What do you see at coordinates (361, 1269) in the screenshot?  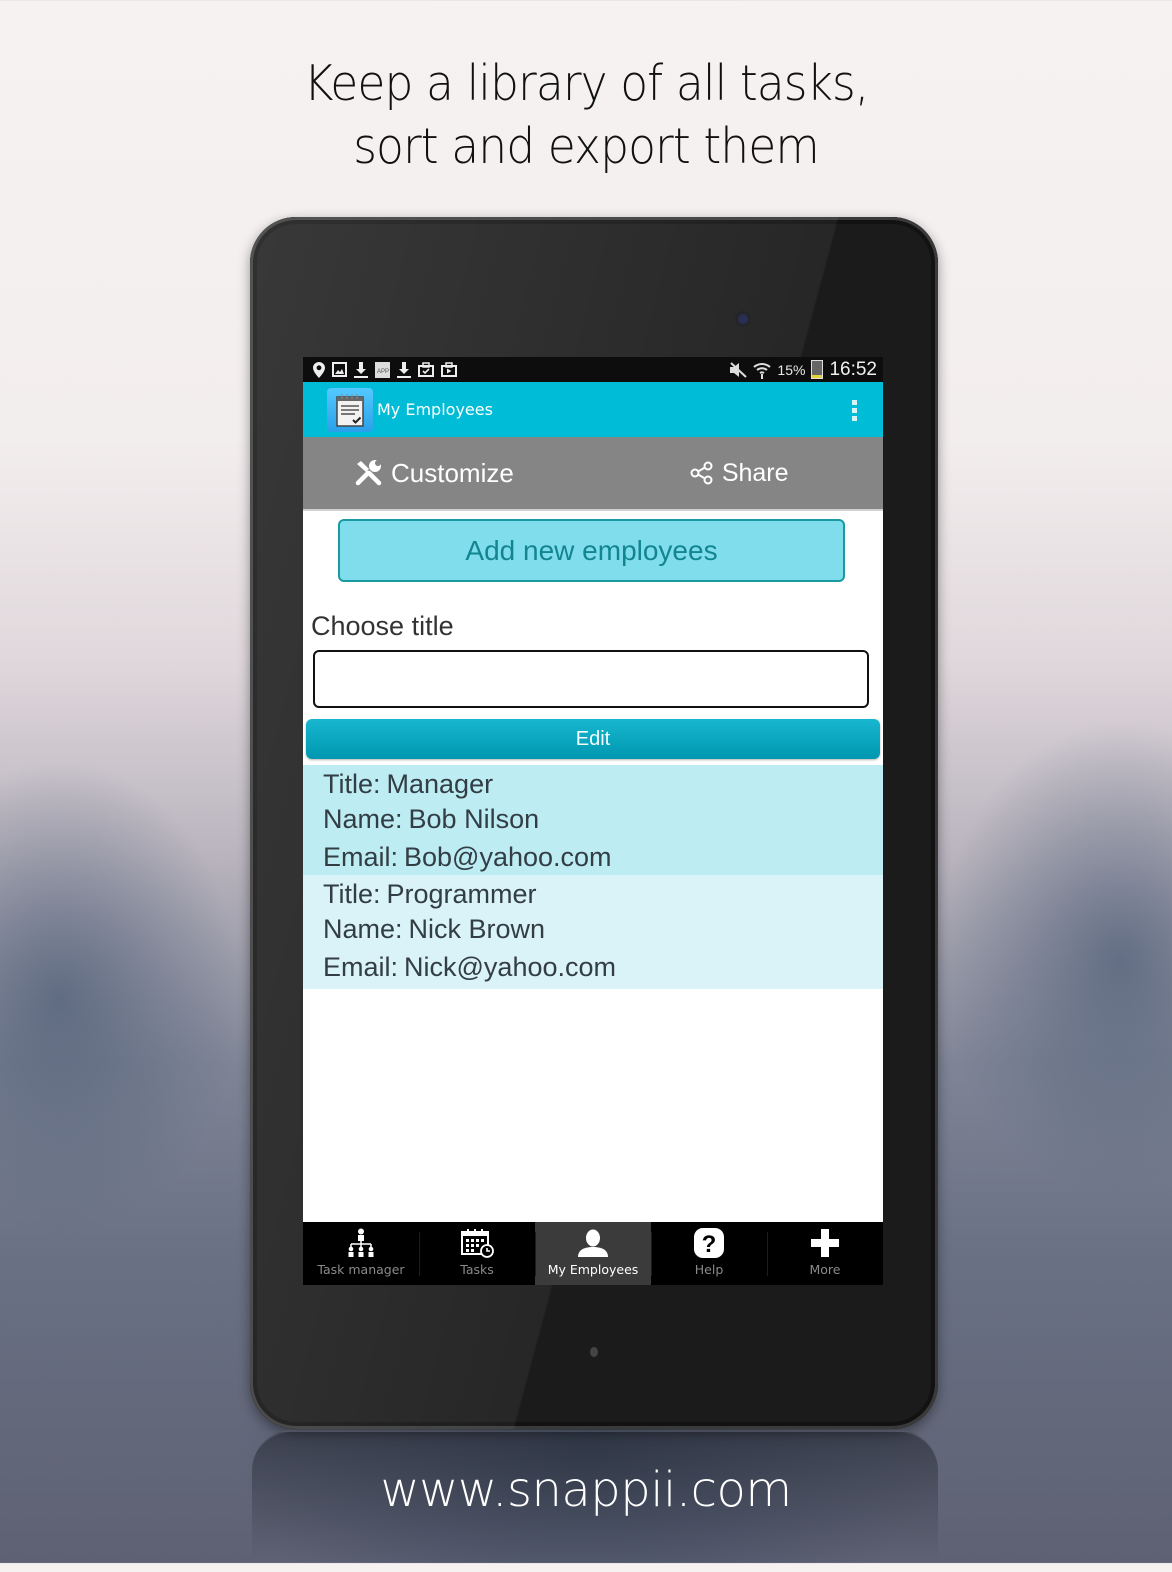 I see `nav-label: Task manager` at bounding box center [361, 1269].